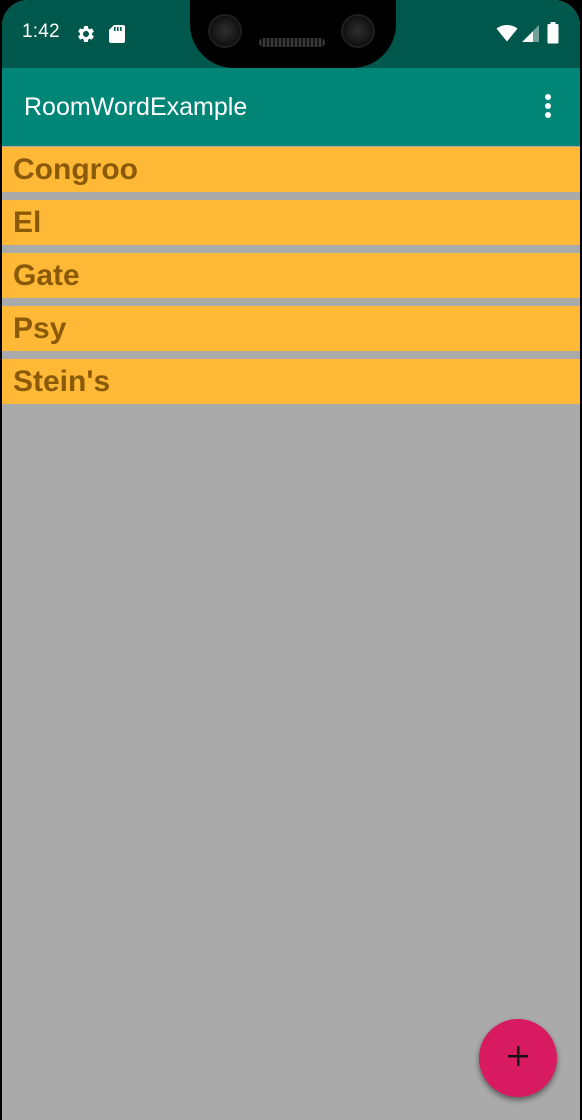 This screenshot has height=1120, width=582. Describe the element at coordinates (291, 328) in the screenshot. I see `list-item: Psy` at that location.